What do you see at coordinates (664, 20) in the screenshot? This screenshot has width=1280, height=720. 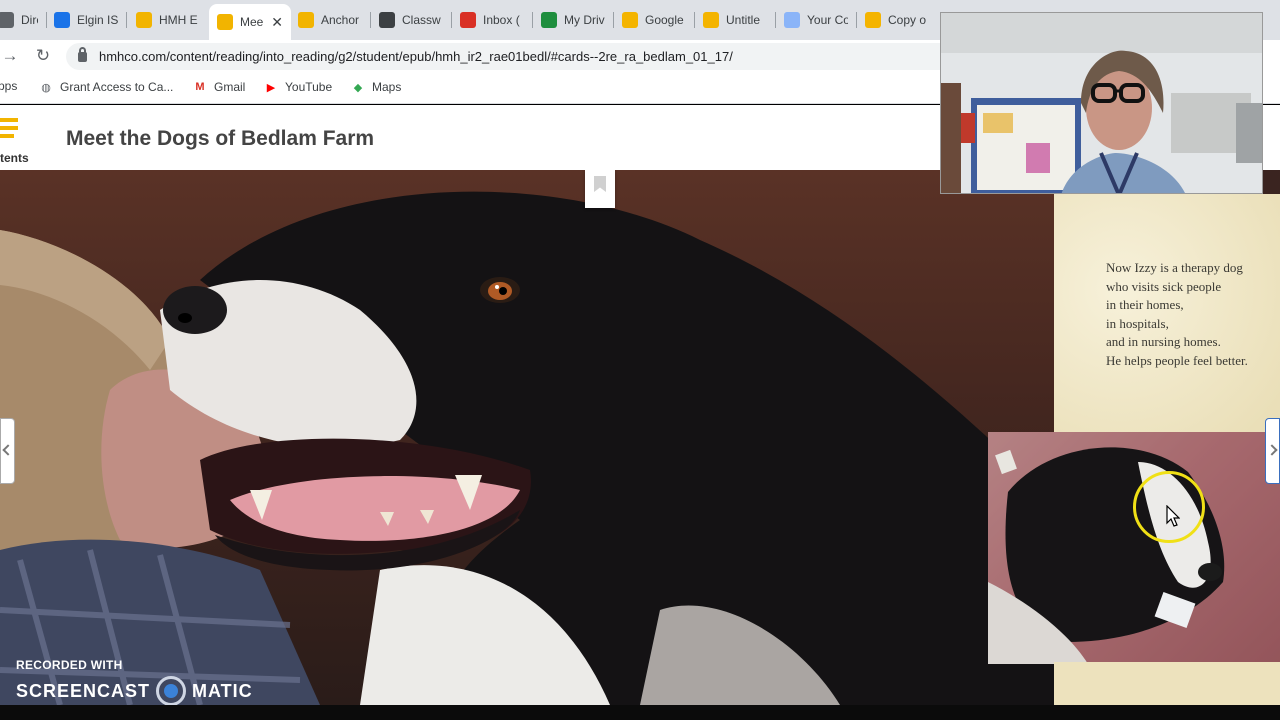 I see `tab-label: Google` at bounding box center [664, 20].